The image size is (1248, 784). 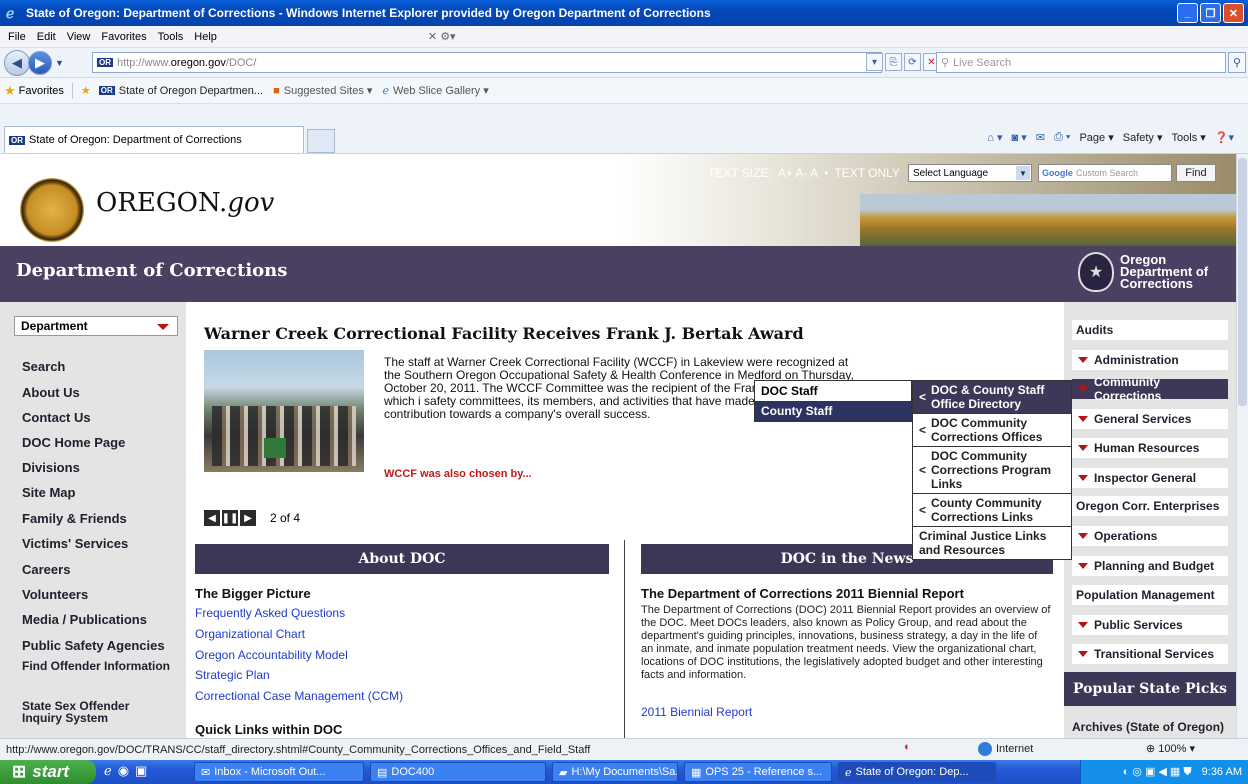 What do you see at coordinates (73, 442) in the screenshot?
I see `nav-doc-home: DOC Home Page` at bounding box center [73, 442].